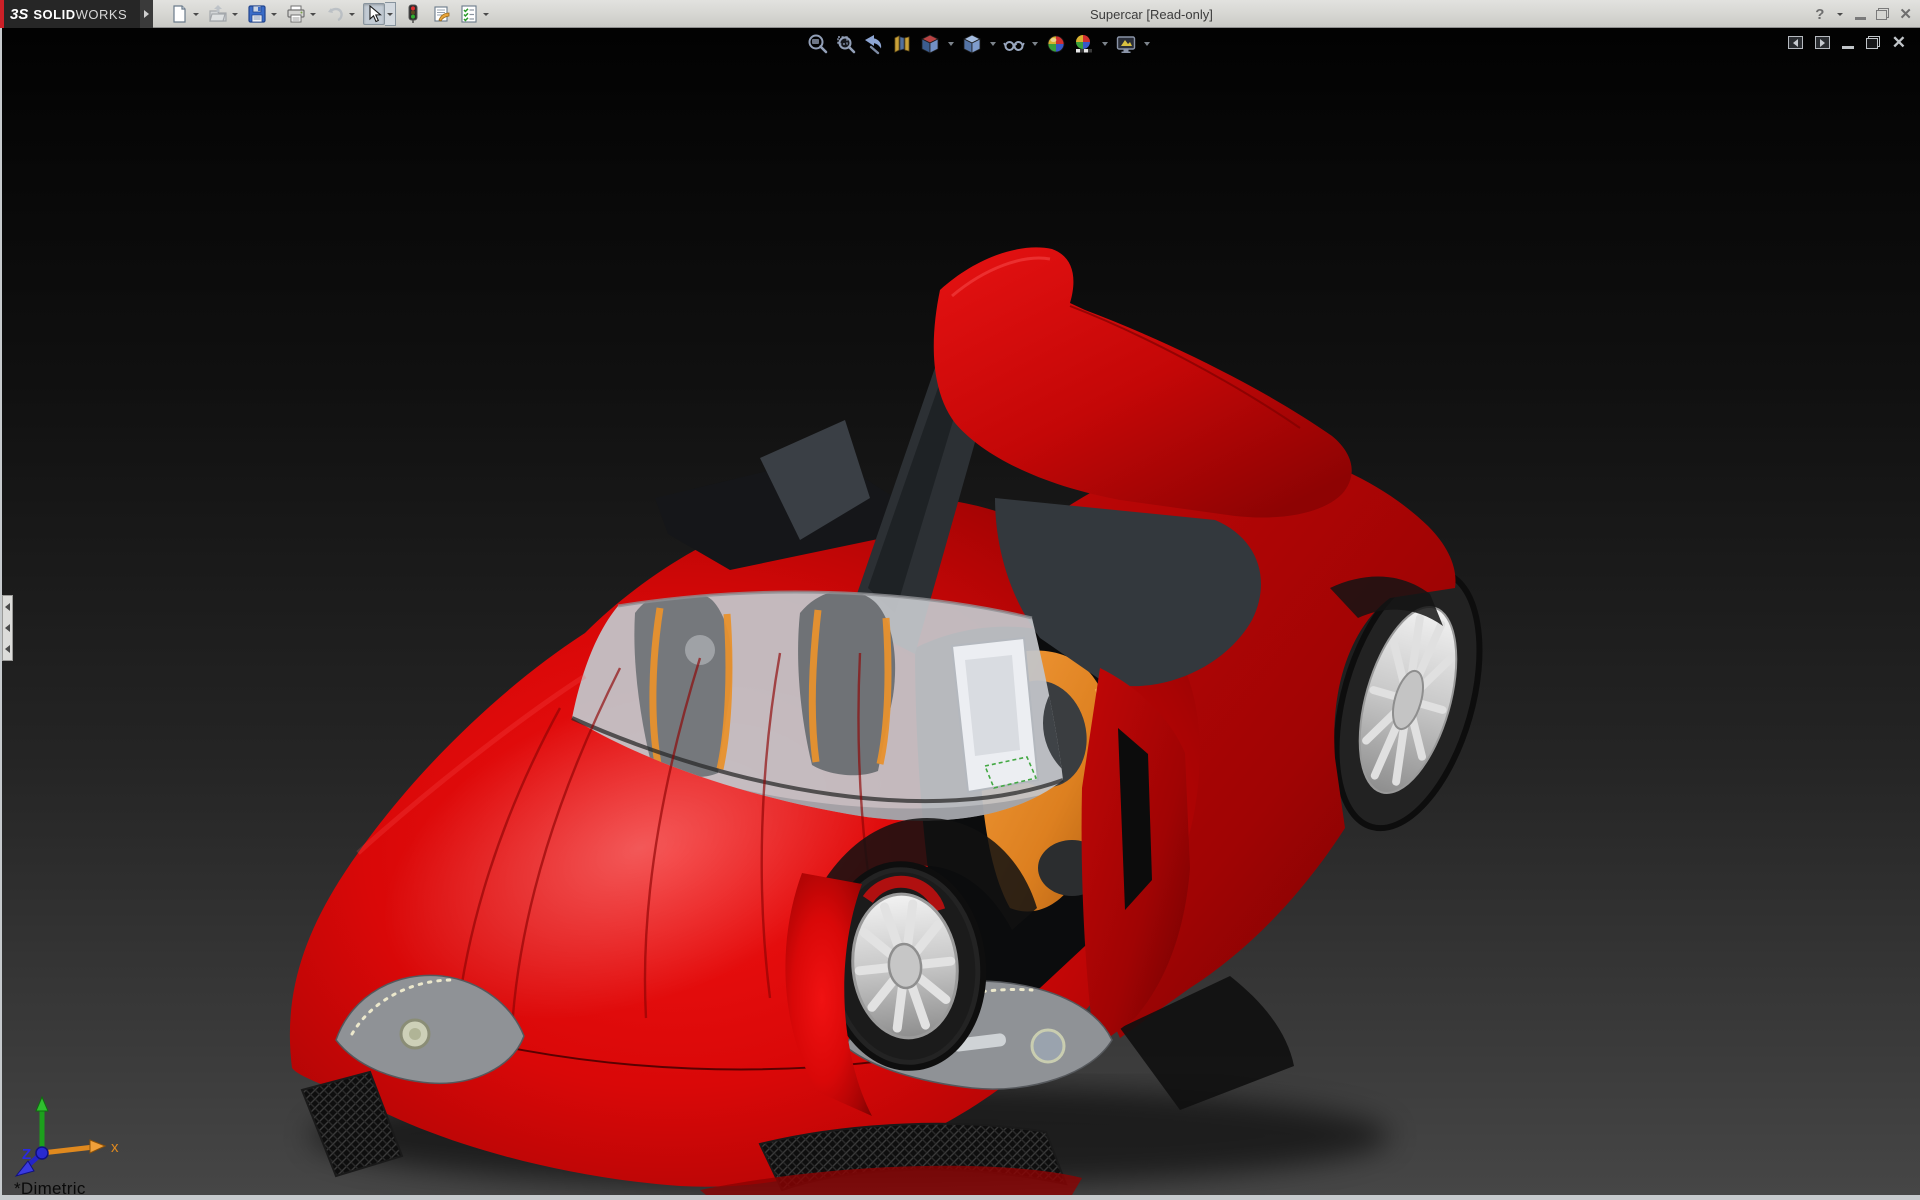 Image resolution: width=1920 pixels, height=1200 pixels. I want to click on pane-right-arrow-icon, so click(1822, 42).